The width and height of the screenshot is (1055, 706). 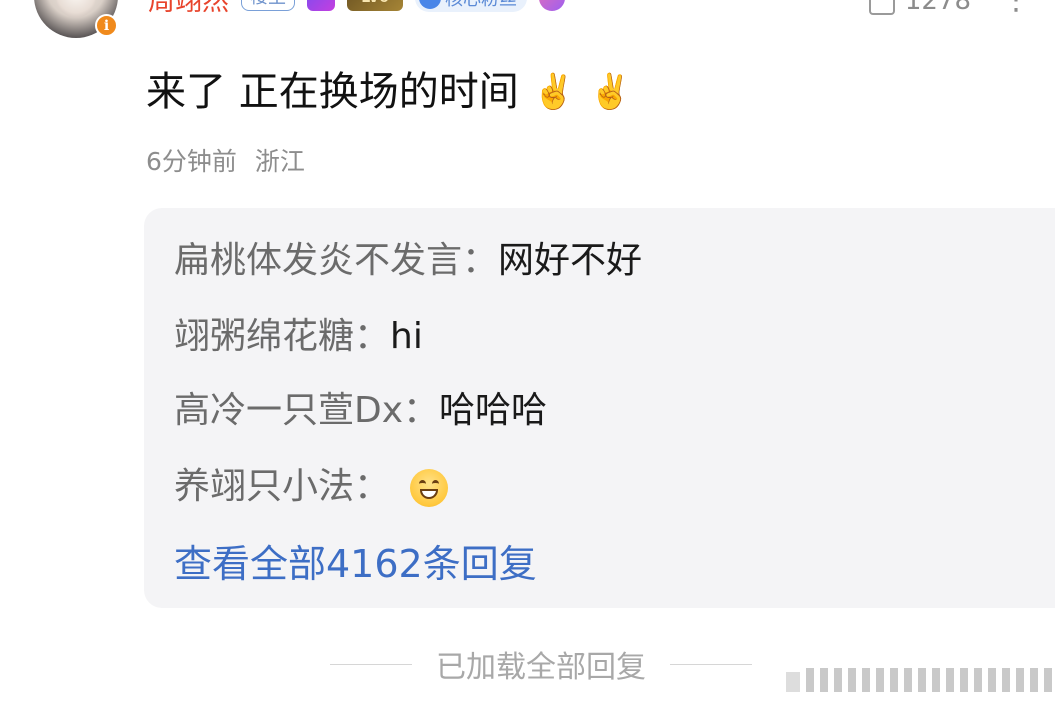 What do you see at coordinates (406, 336) in the screenshot?
I see `reply-content: hi` at bounding box center [406, 336].